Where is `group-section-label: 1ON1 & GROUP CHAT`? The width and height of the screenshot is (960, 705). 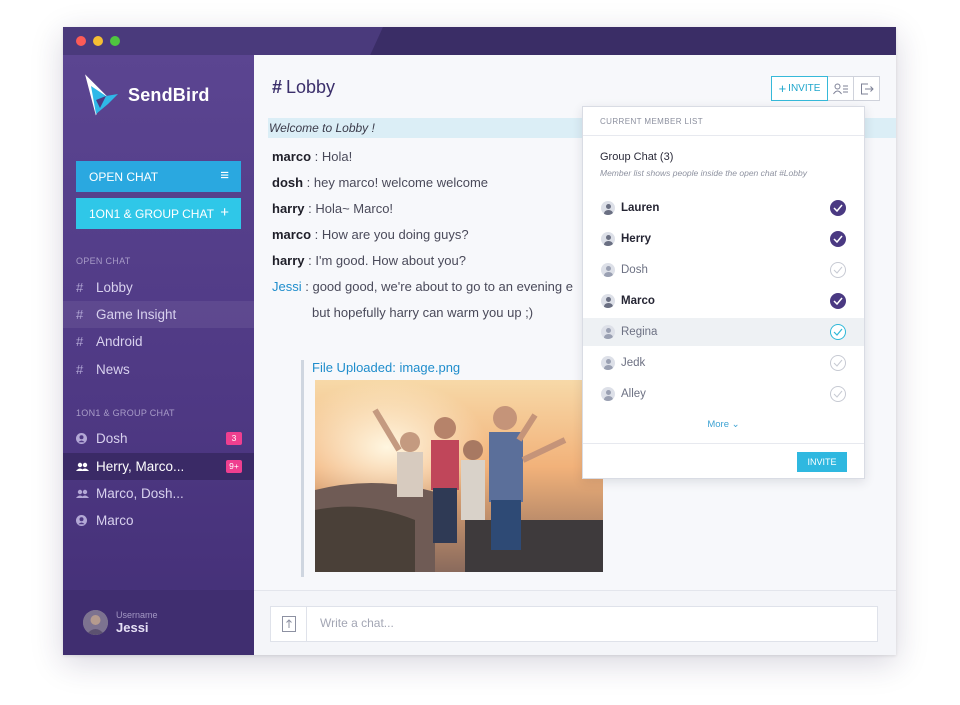 group-section-label: 1ON1 & GROUP CHAT is located at coordinates (125, 413).